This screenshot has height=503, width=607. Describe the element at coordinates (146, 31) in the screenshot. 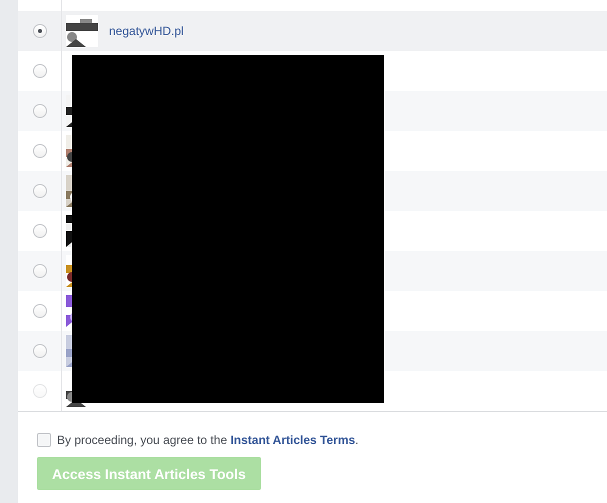

I see `page-name: negatywHD.pl` at that location.